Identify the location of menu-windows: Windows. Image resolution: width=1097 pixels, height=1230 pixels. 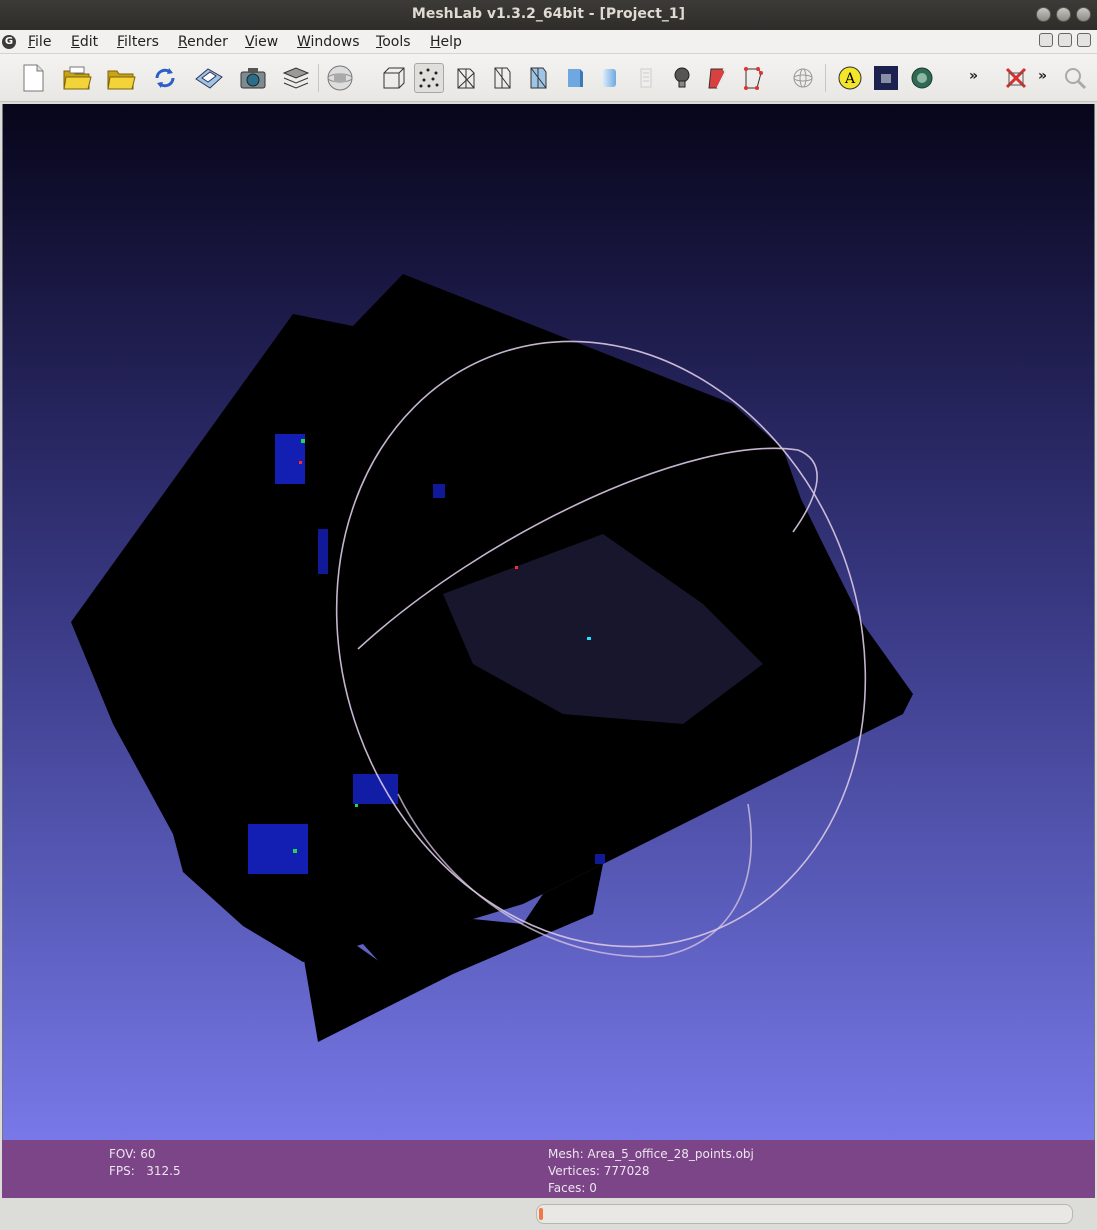
(328, 42).